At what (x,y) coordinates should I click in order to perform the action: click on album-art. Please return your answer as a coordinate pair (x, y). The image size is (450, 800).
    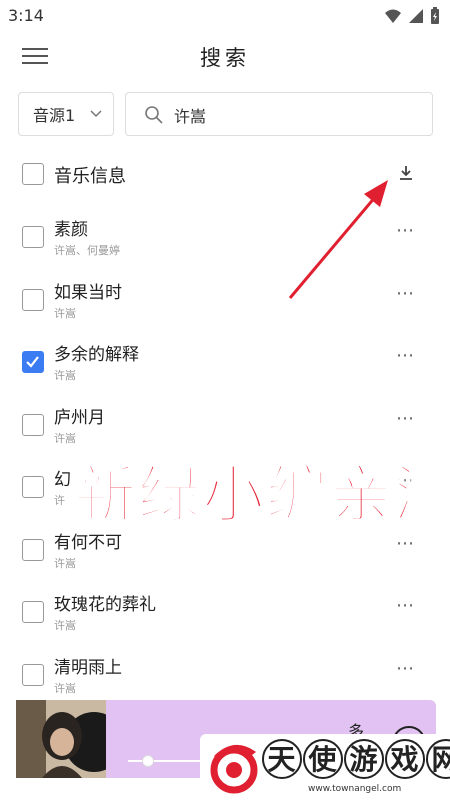
    Looking at the image, I should click on (61, 739).